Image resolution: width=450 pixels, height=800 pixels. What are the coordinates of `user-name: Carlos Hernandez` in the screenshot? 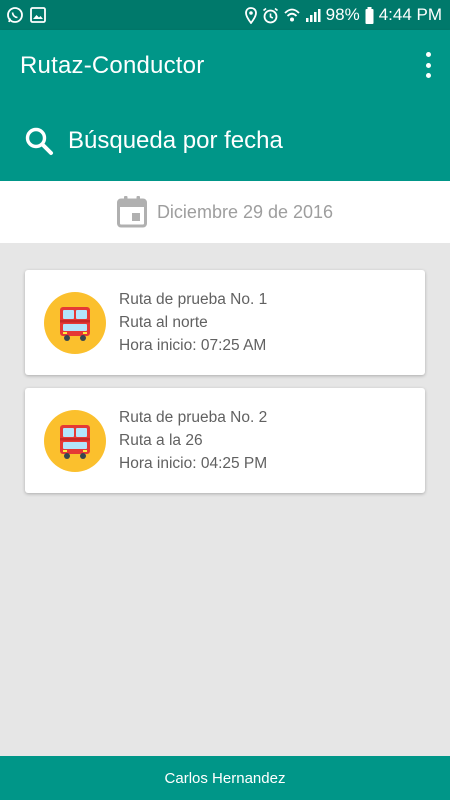 It's located at (225, 778).